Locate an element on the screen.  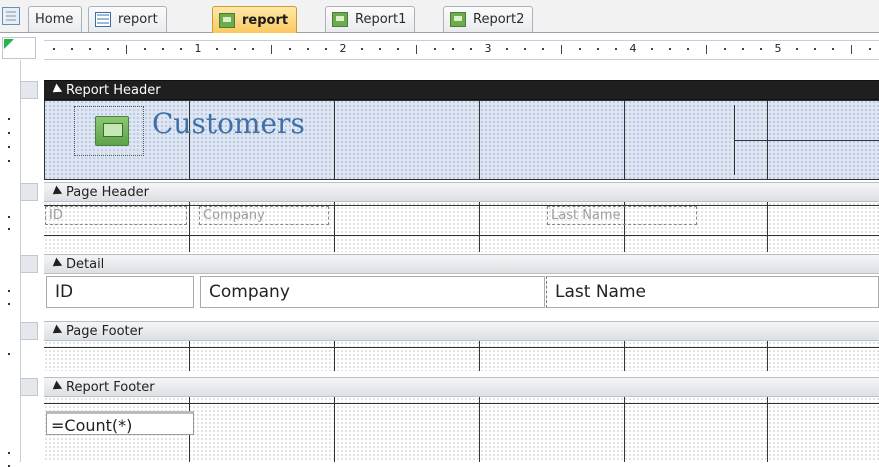
tab-report-active-label: report is located at coordinates (265, 20).